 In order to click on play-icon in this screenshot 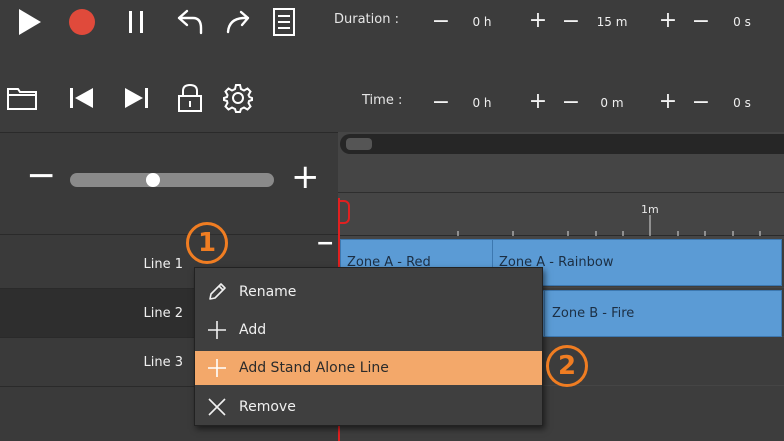, I will do `click(30, 22)`.